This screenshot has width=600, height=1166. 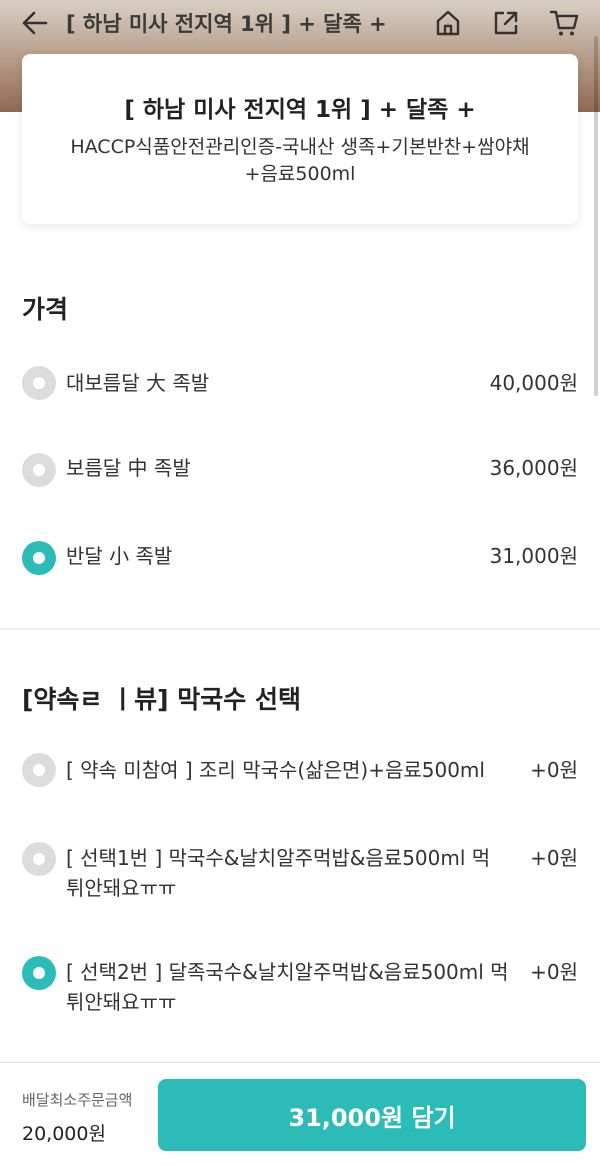 I want to click on min-order-value: 20,000원, so click(x=64, y=1134).